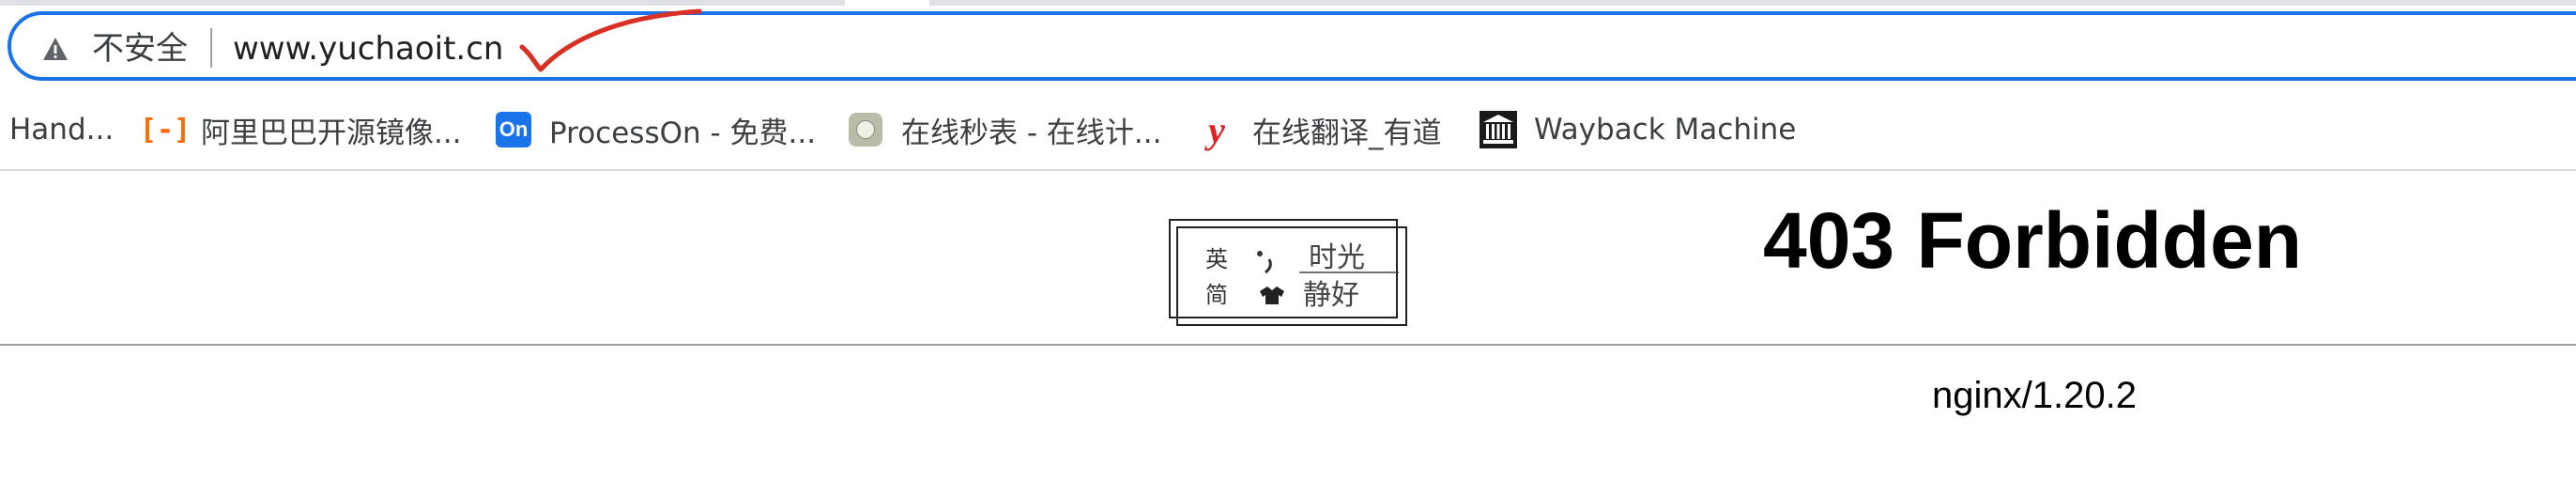 This screenshot has height=496, width=2576. Describe the element at coordinates (513, 129) in the screenshot. I see `processon-icon: On` at that location.